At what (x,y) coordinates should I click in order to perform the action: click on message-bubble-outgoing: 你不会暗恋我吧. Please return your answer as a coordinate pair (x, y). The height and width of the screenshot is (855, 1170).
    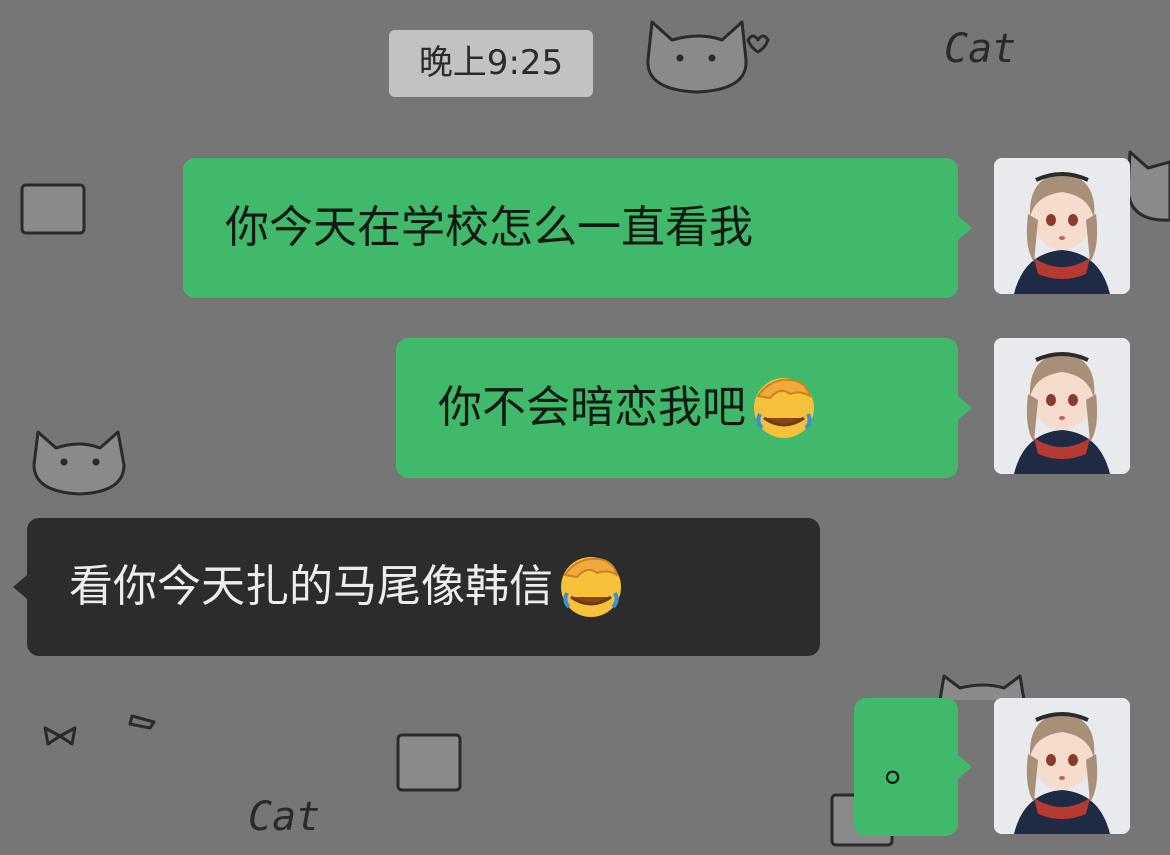
    Looking at the image, I should click on (684, 408).